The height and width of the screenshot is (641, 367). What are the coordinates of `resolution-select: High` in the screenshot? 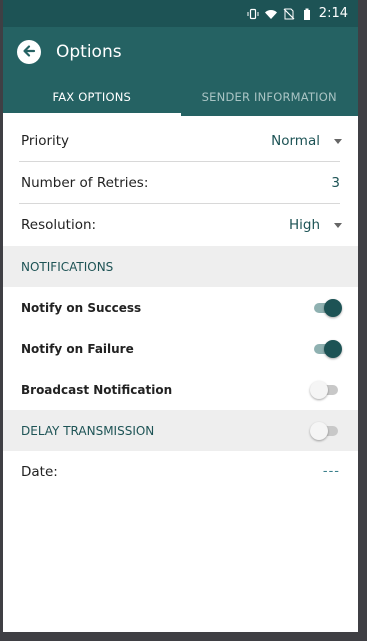 It's located at (315, 225).